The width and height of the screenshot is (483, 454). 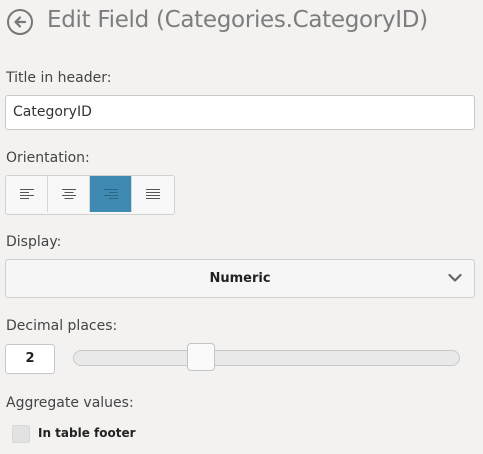 I want to click on align-center-icon, so click(x=68, y=194).